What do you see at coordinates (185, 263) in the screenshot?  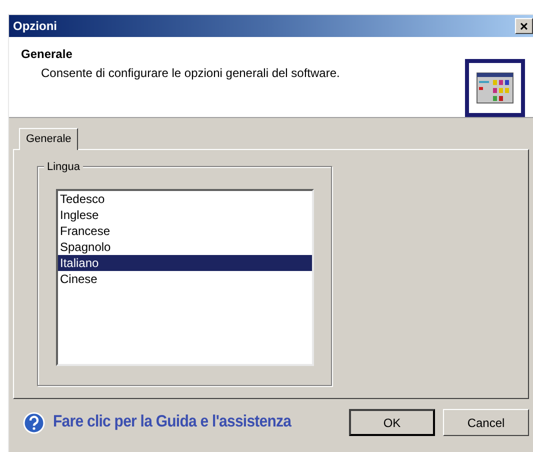 I see `language-item: Italiano` at bounding box center [185, 263].